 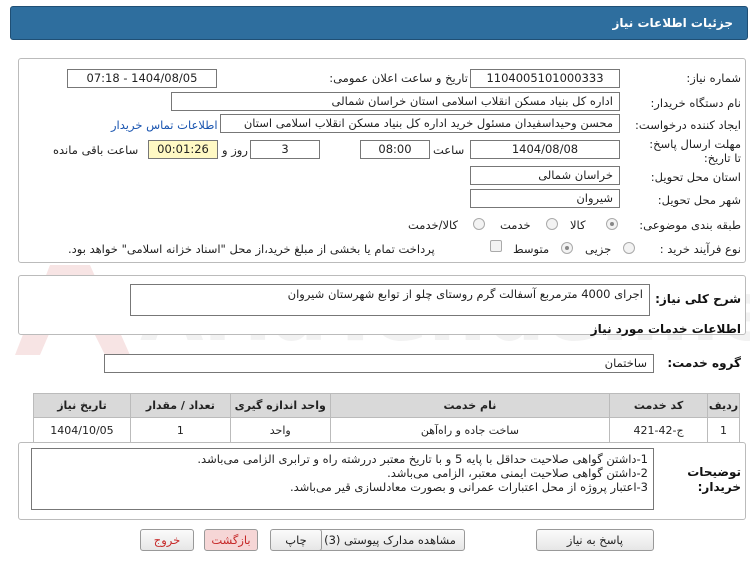 What do you see at coordinates (699, 200) in the screenshot?
I see `city-label: شهر محل تحویل:` at bounding box center [699, 200].